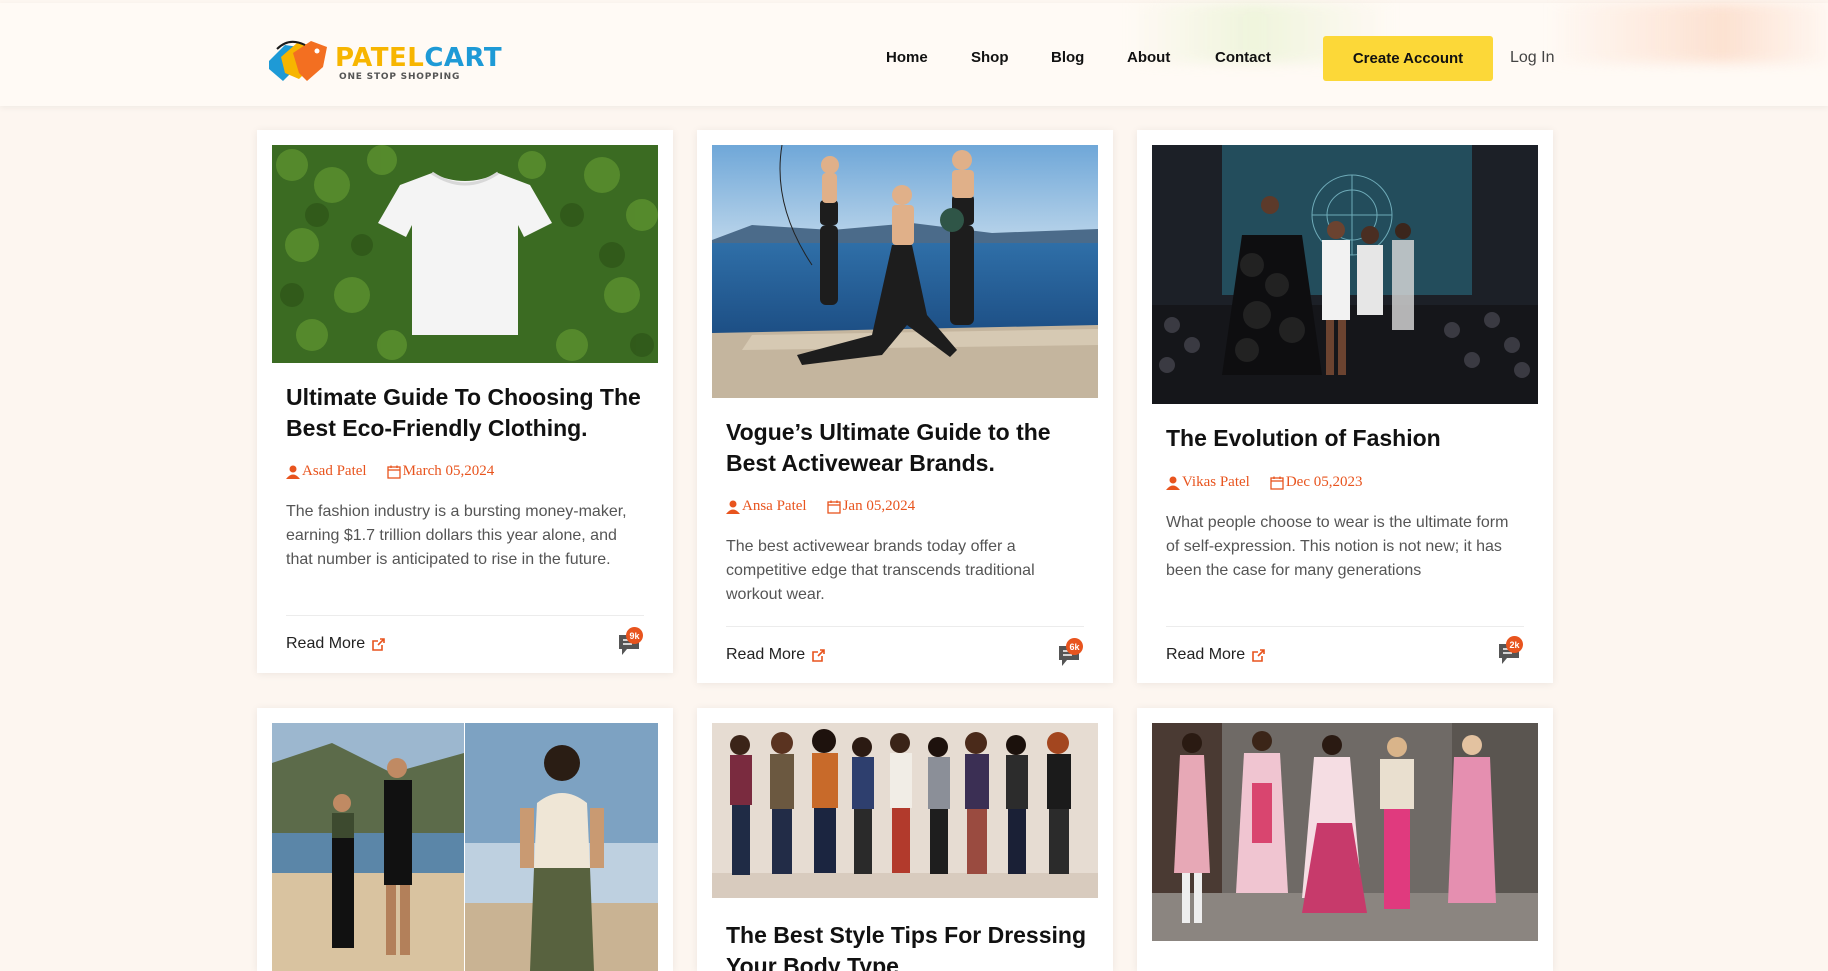  I want to click on post-date: Dec 05,2023, so click(1316, 482).